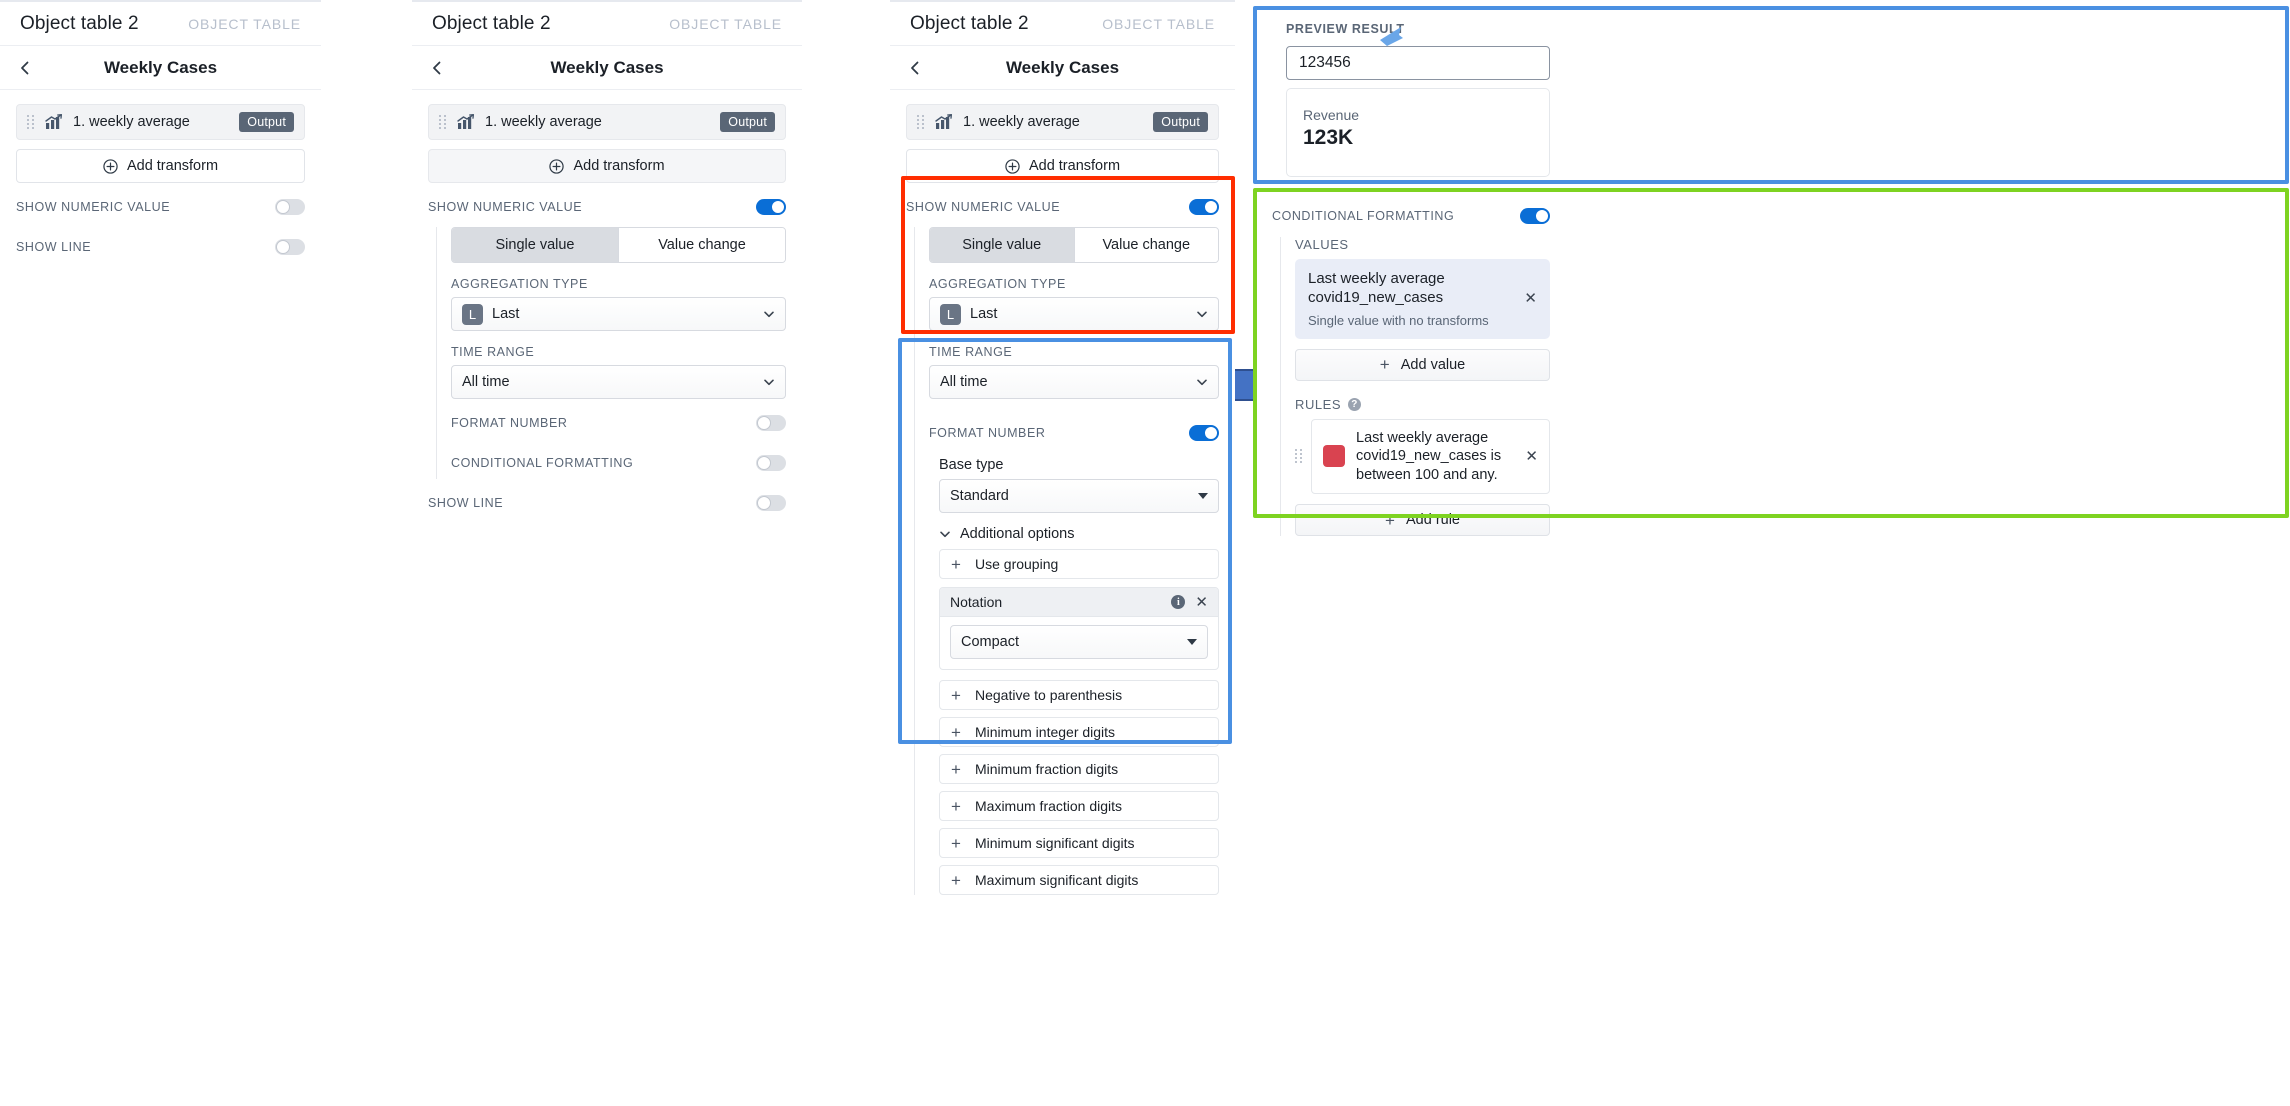  What do you see at coordinates (725, 23) in the screenshot?
I see `object-kind-label: OBJECT TABLE` at bounding box center [725, 23].